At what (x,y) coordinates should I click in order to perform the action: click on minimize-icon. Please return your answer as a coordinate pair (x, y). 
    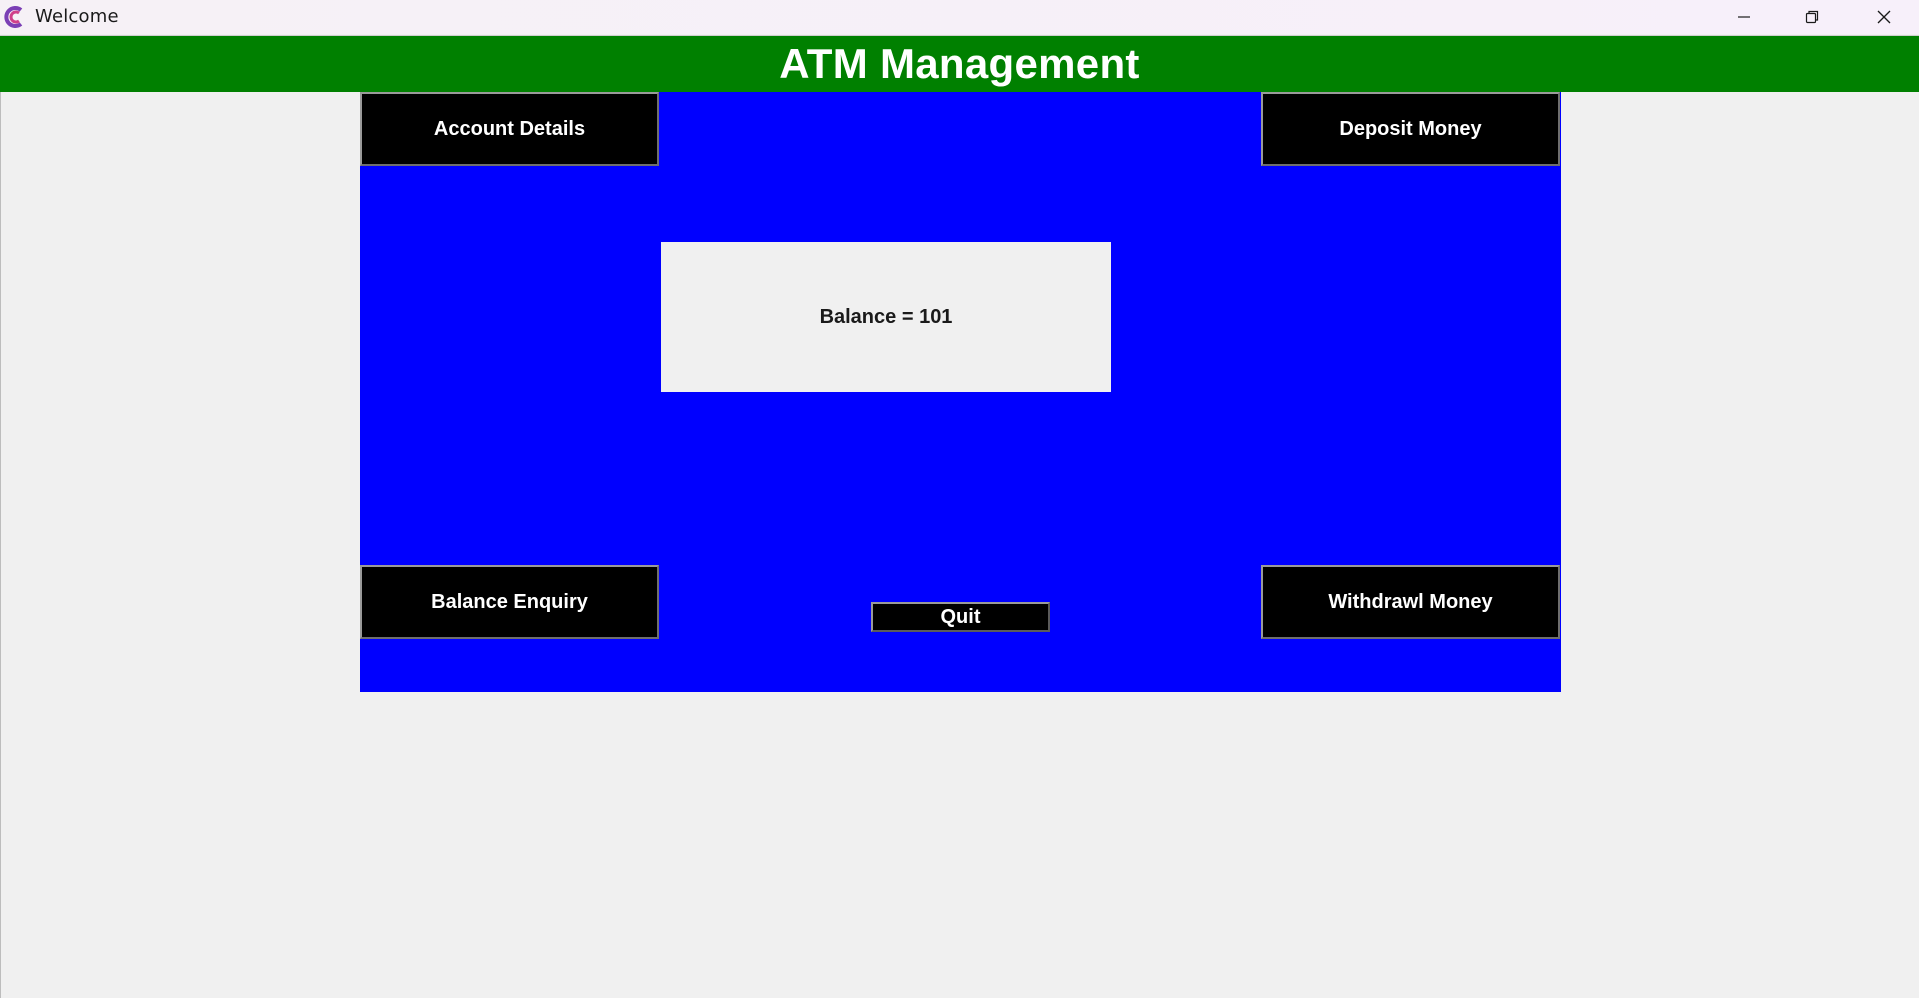
    Looking at the image, I should click on (1744, 17).